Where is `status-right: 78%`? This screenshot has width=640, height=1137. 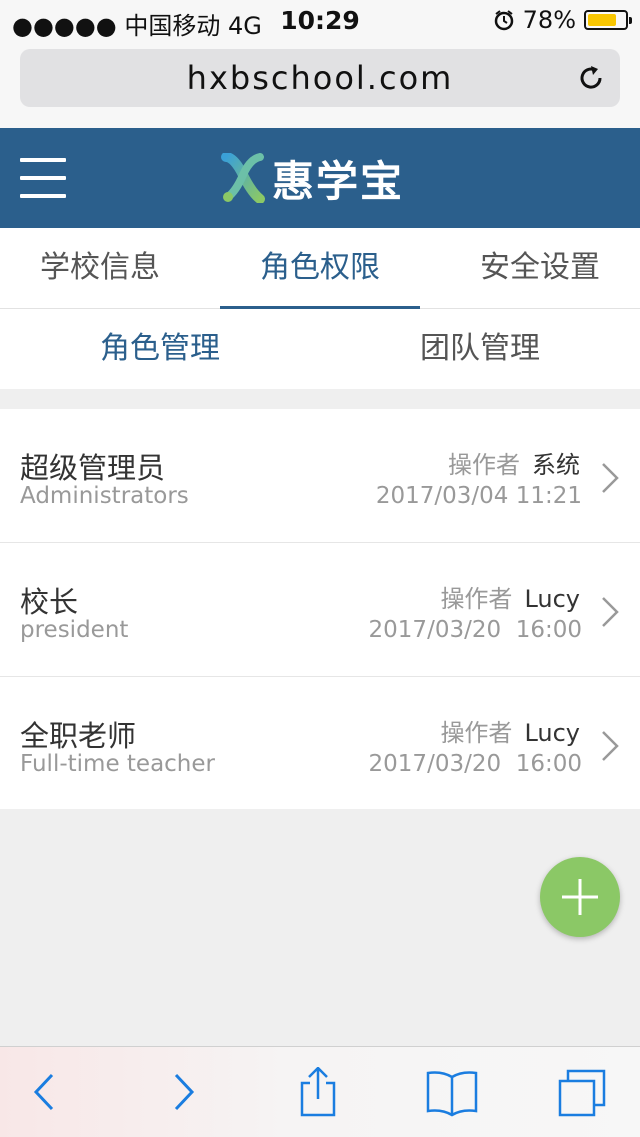 status-right: 78% is located at coordinates (562, 20).